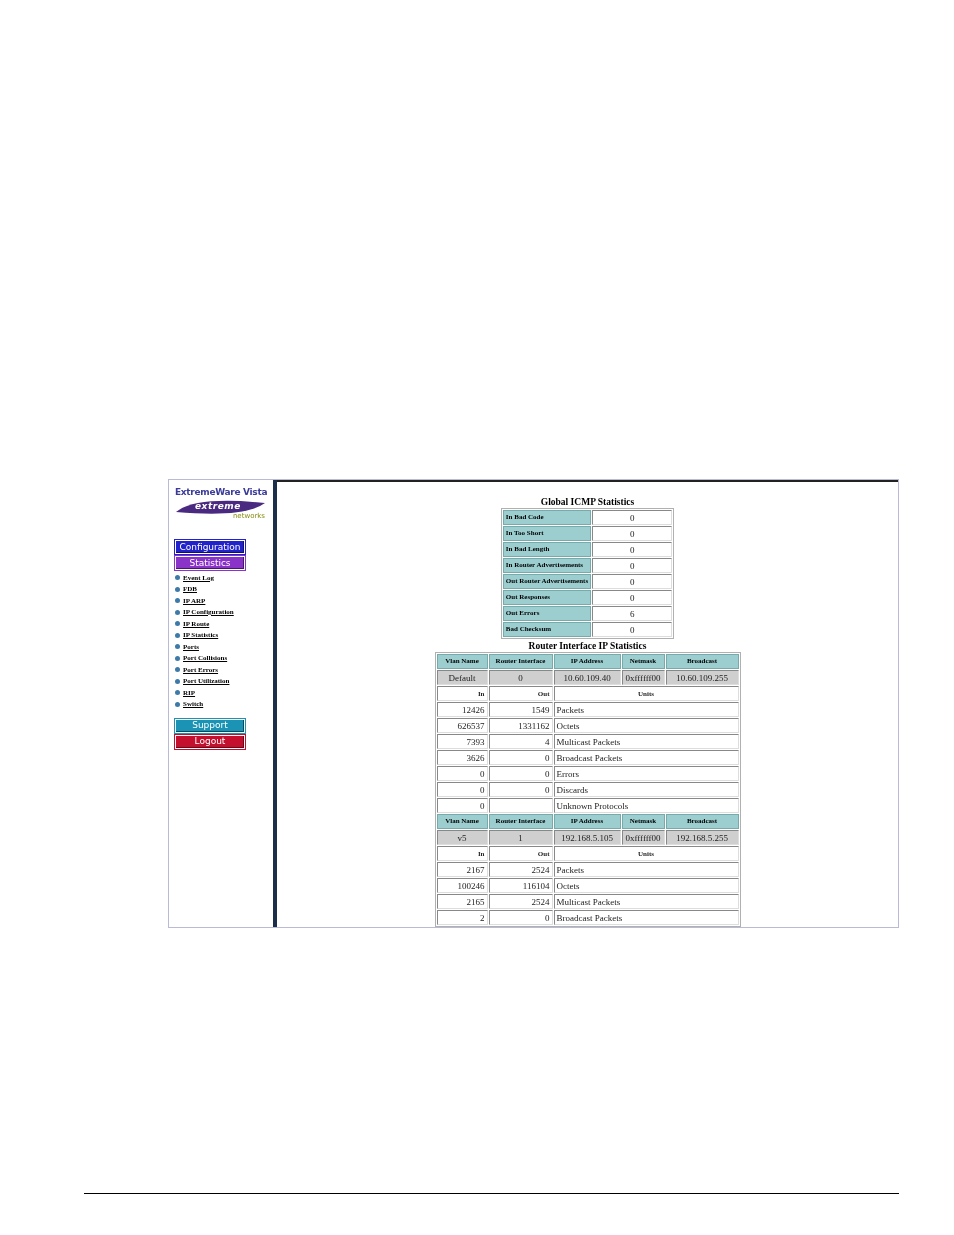  I want to click on nav-button: Support, so click(210, 725).